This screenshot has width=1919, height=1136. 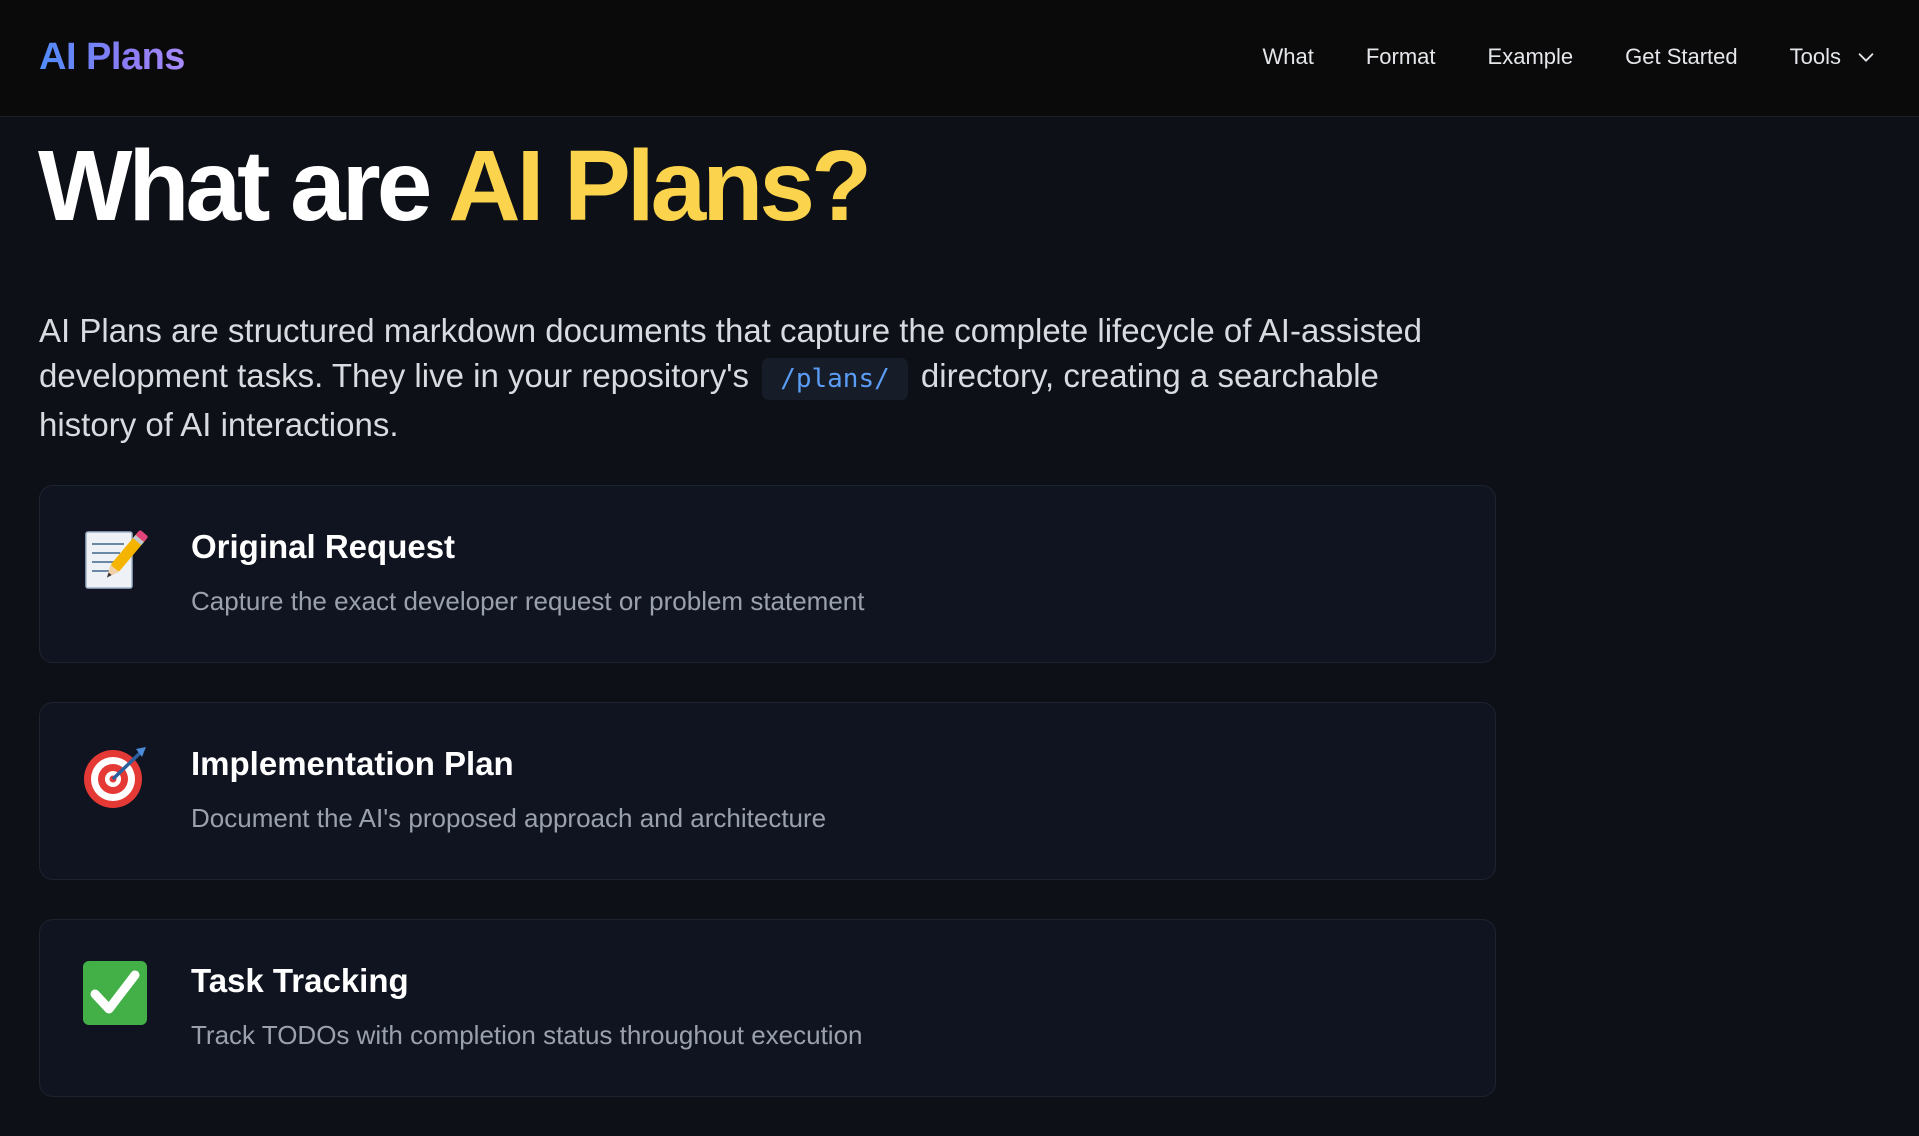 What do you see at coordinates (1866, 57) in the screenshot?
I see `chevron-down-icon` at bounding box center [1866, 57].